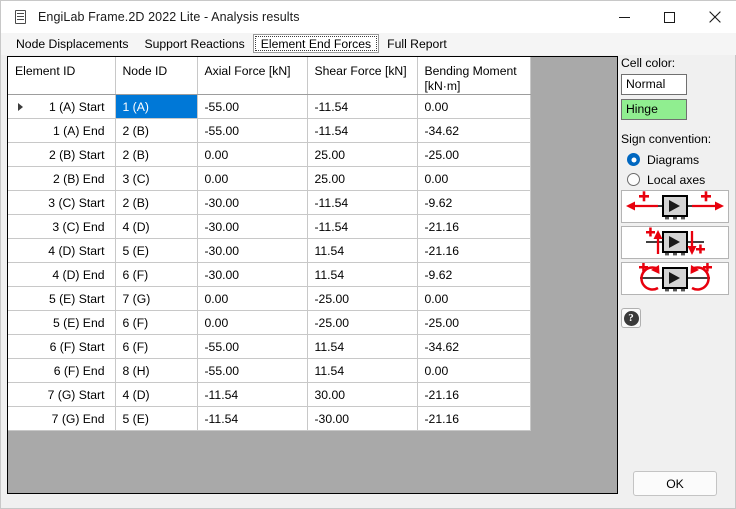 Image resolution: width=736 pixels, height=509 pixels. Describe the element at coordinates (62, 202) in the screenshot. I see `cell-element-id: 3 (C) Start` at that location.